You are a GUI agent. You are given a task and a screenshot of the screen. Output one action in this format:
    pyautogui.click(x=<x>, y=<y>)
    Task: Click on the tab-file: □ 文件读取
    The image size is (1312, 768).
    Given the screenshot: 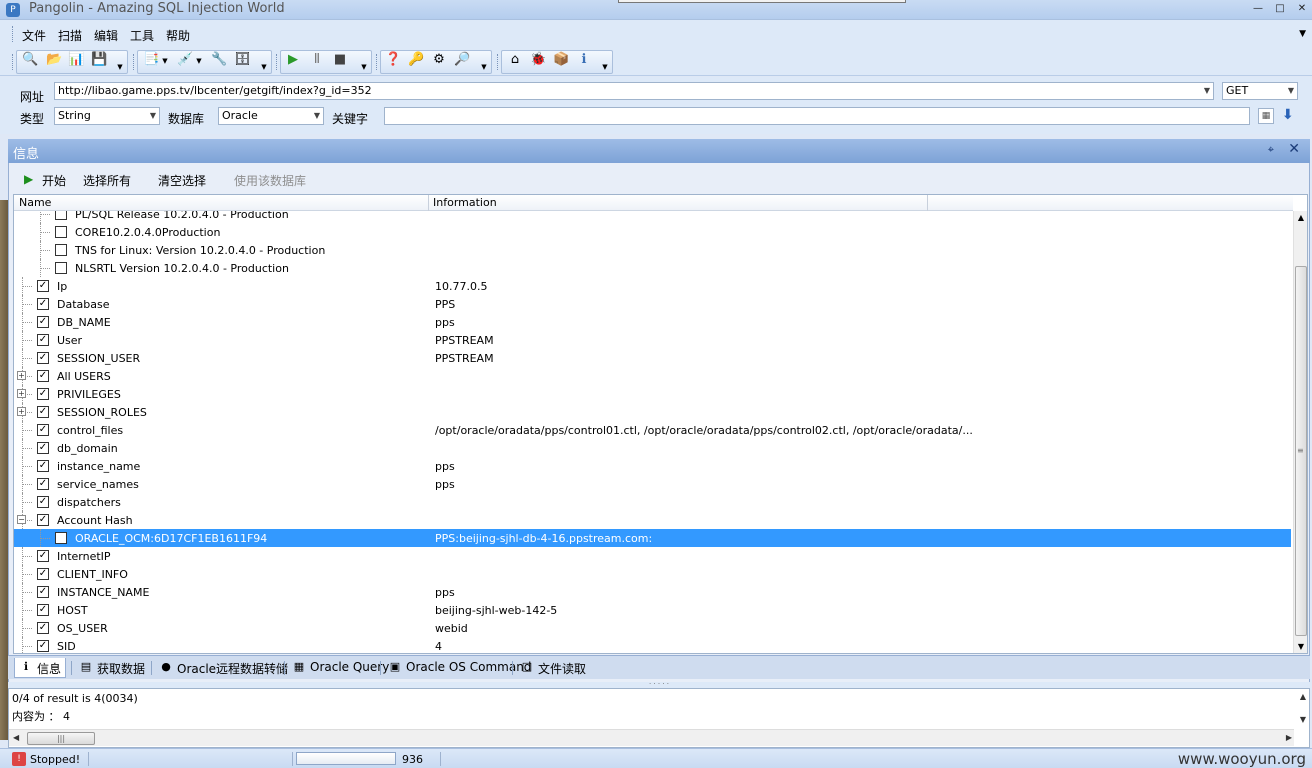 What is the action you would take?
    pyautogui.click(x=553, y=668)
    